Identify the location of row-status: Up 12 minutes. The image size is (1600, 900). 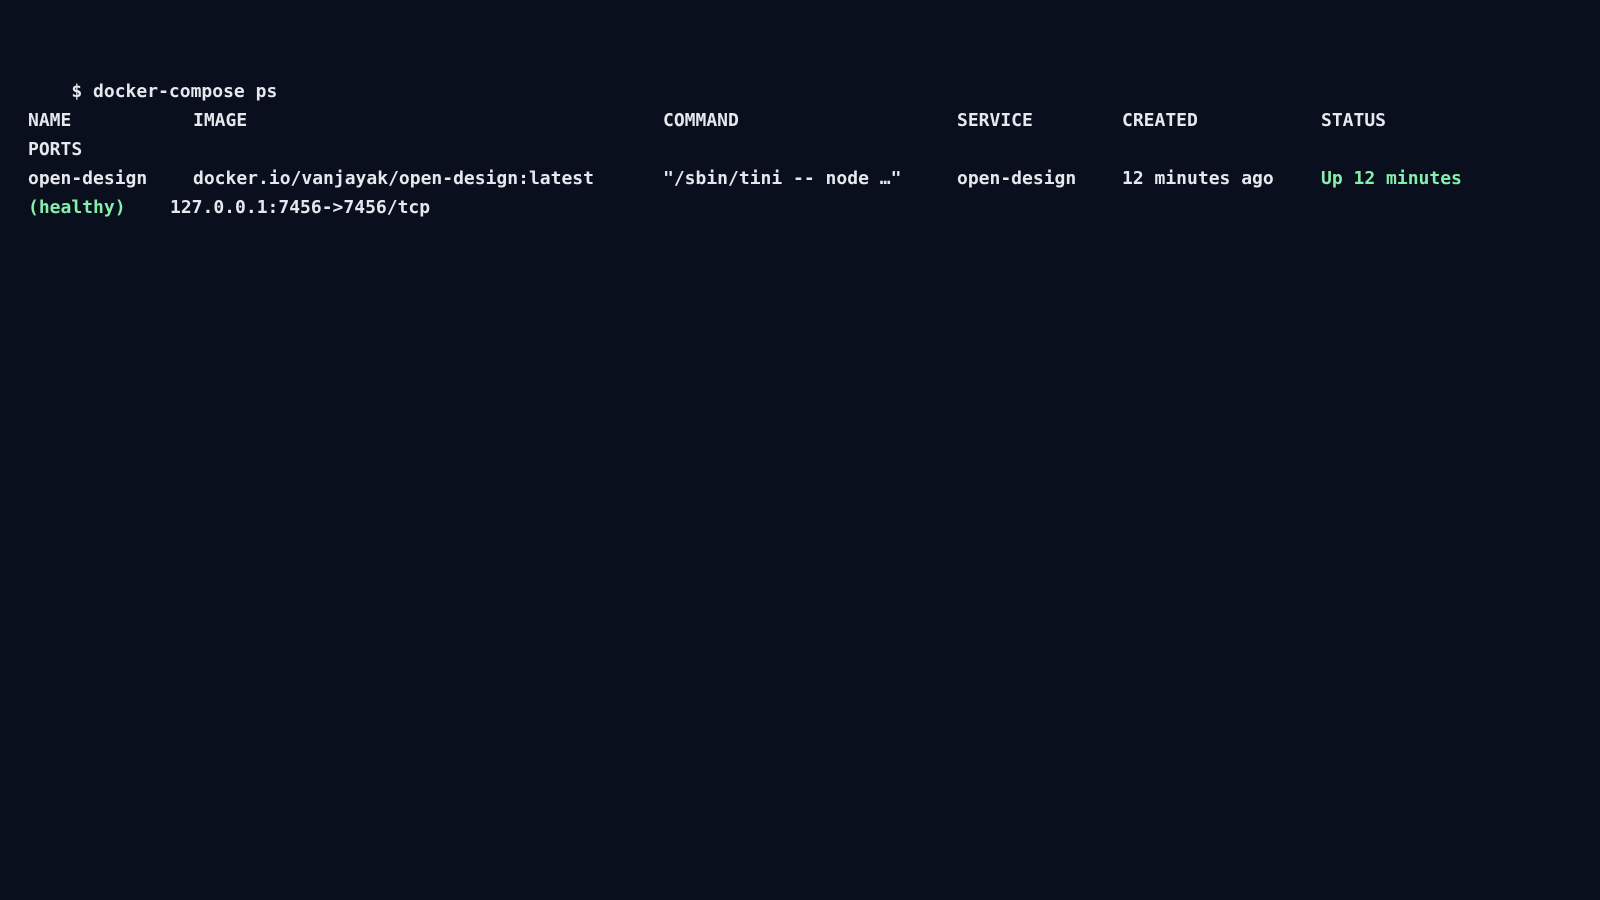
(1391, 178).